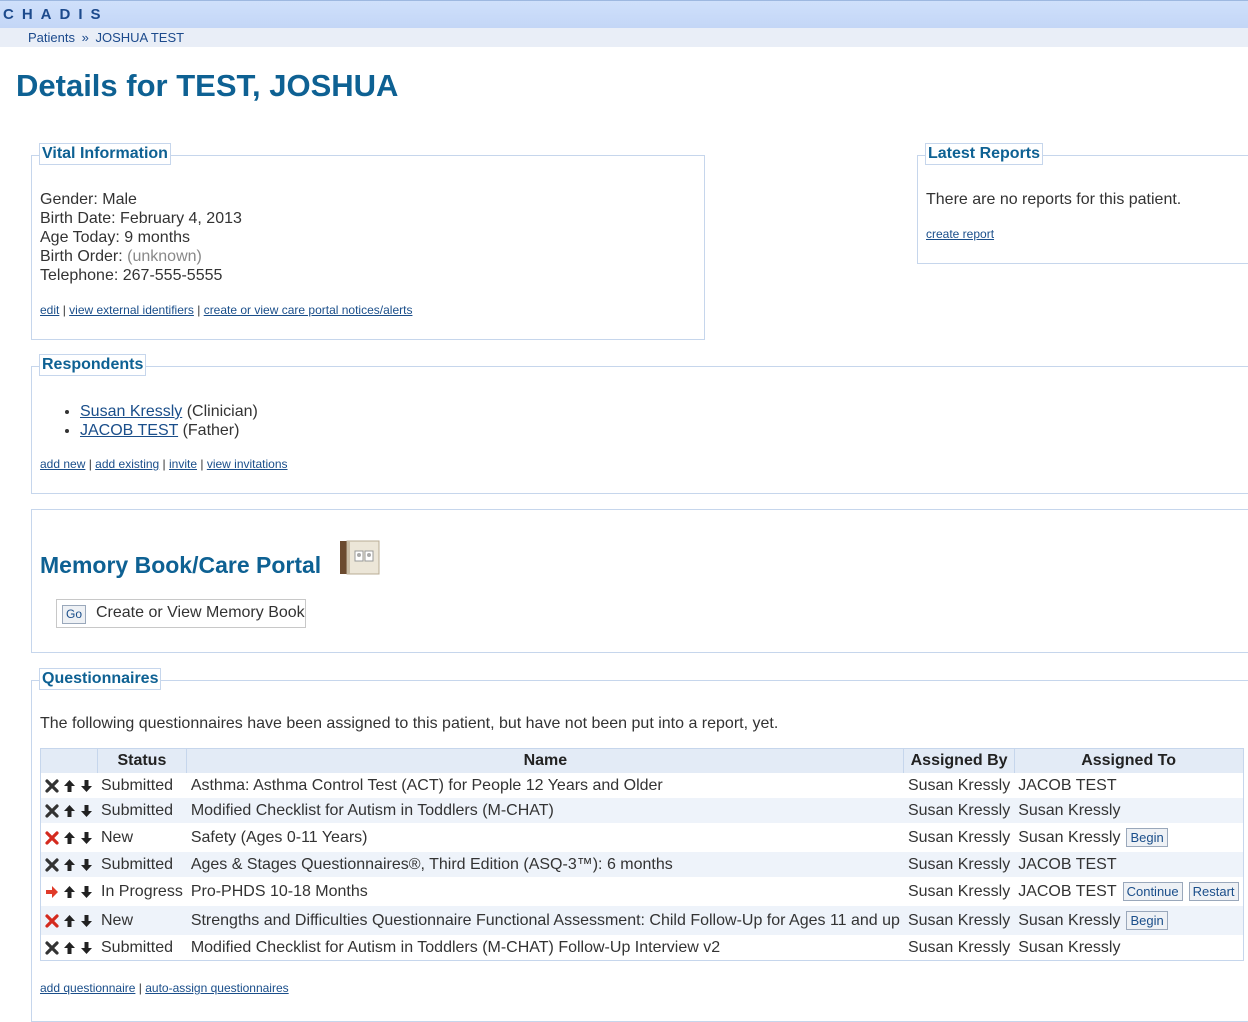 Image resolution: width=1248 pixels, height=1022 pixels. What do you see at coordinates (131, 411) in the screenshot?
I see `respondent-name-link: Susan Kressly` at bounding box center [131, 411].